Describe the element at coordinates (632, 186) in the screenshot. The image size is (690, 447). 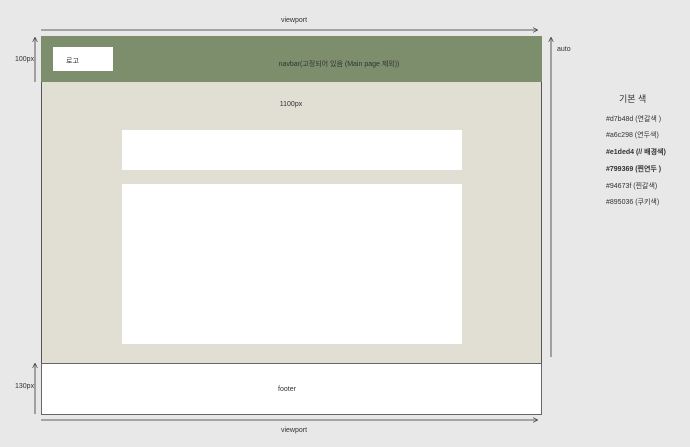
I see `legend-item: #94673f (찐갈색)` at that location.